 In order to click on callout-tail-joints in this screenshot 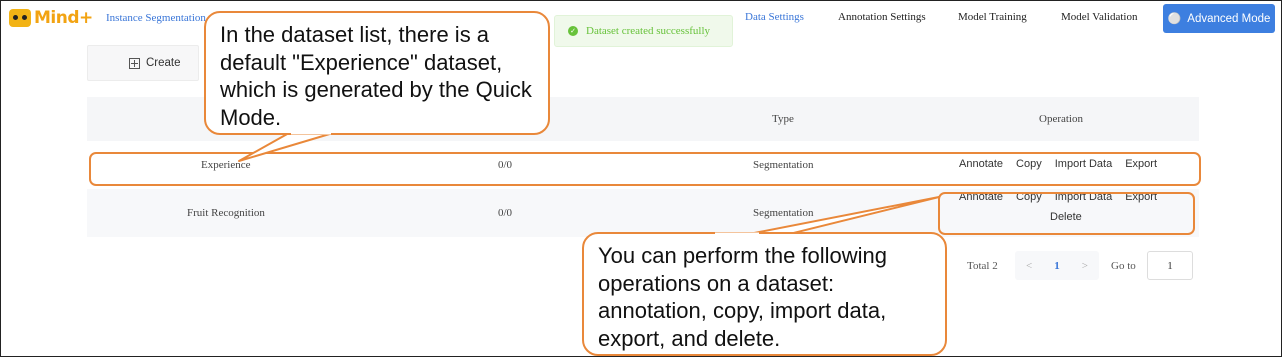, I will do `click(525, 183)`.